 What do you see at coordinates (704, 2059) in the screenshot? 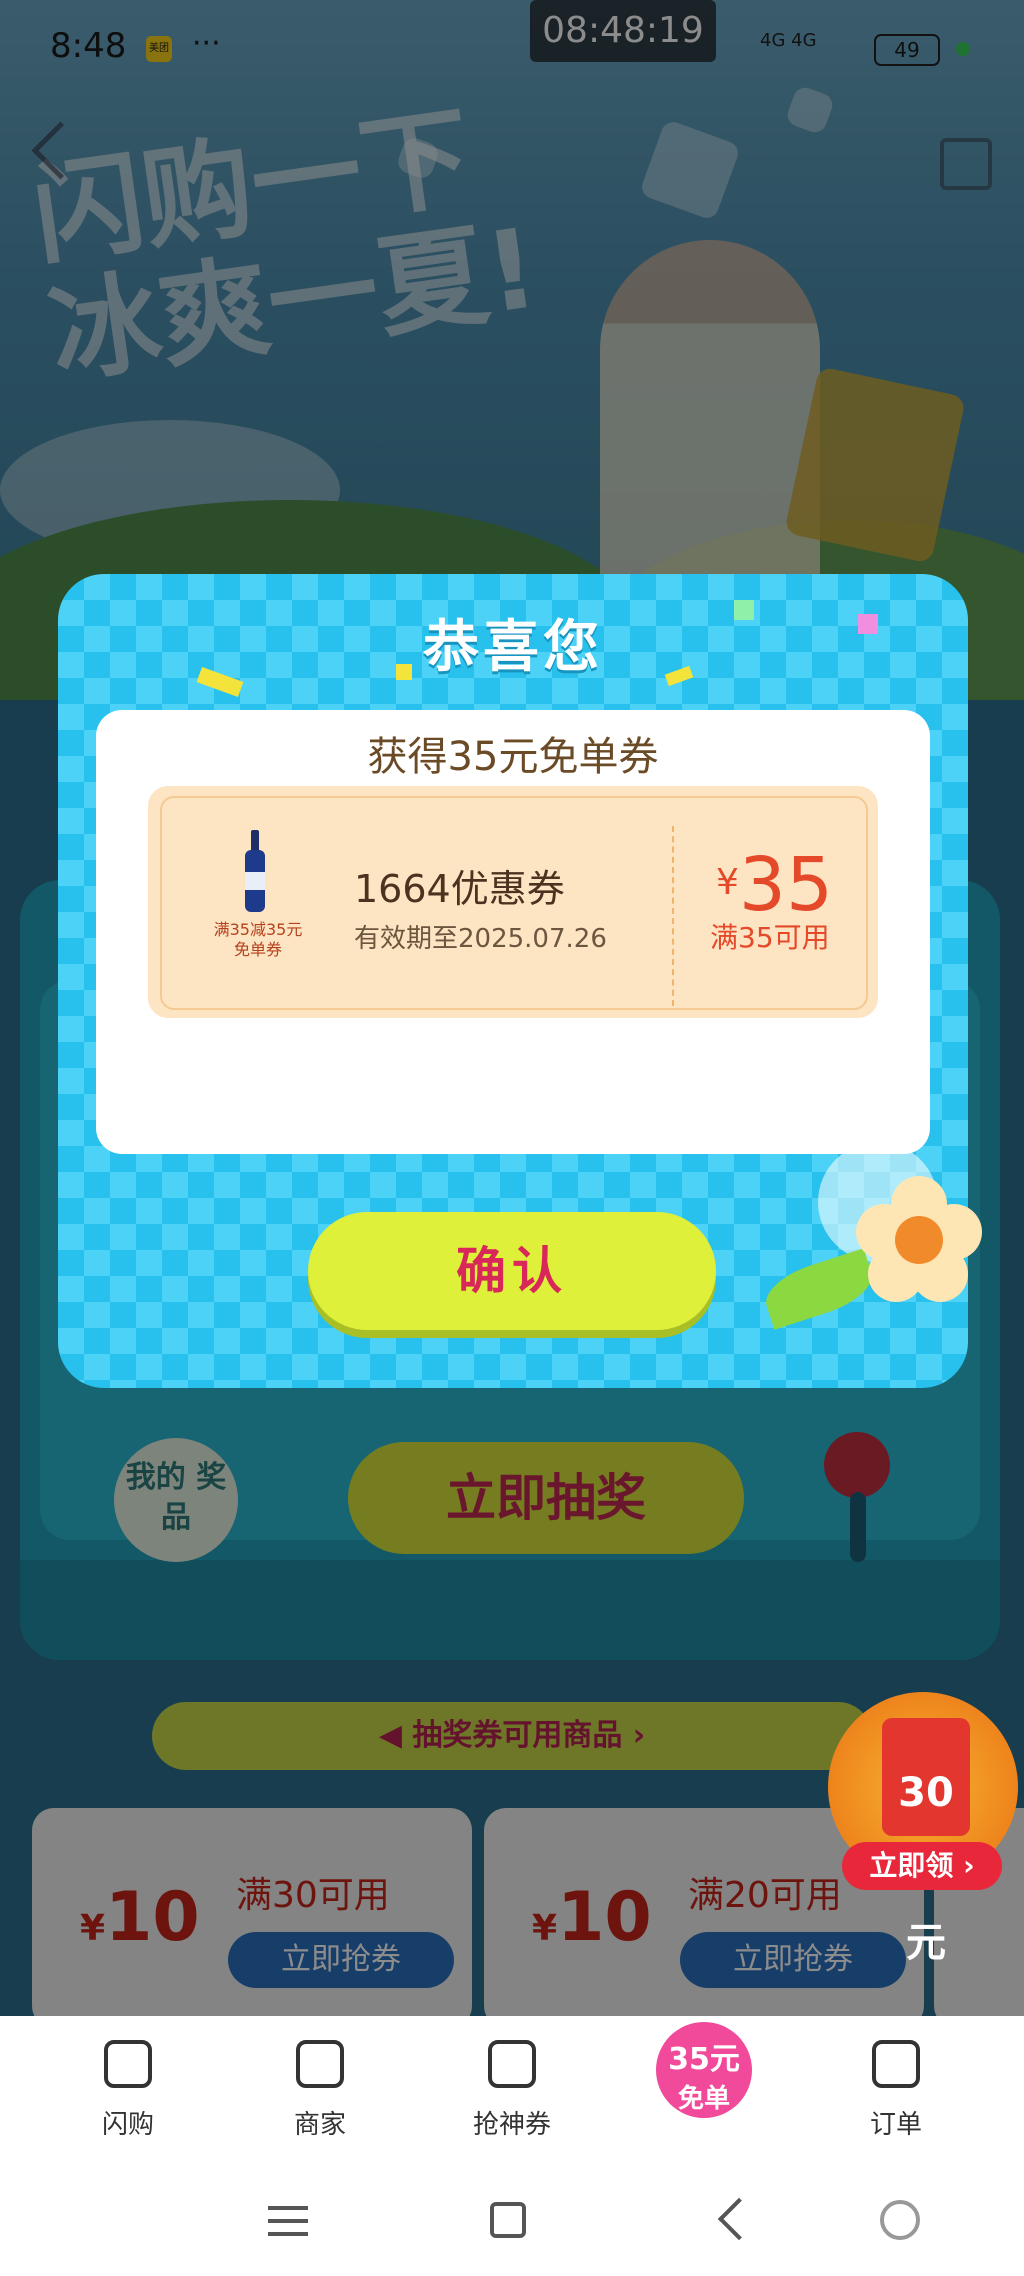
I see `free-order-amount: 35元` at bounding box center [704, 2059].